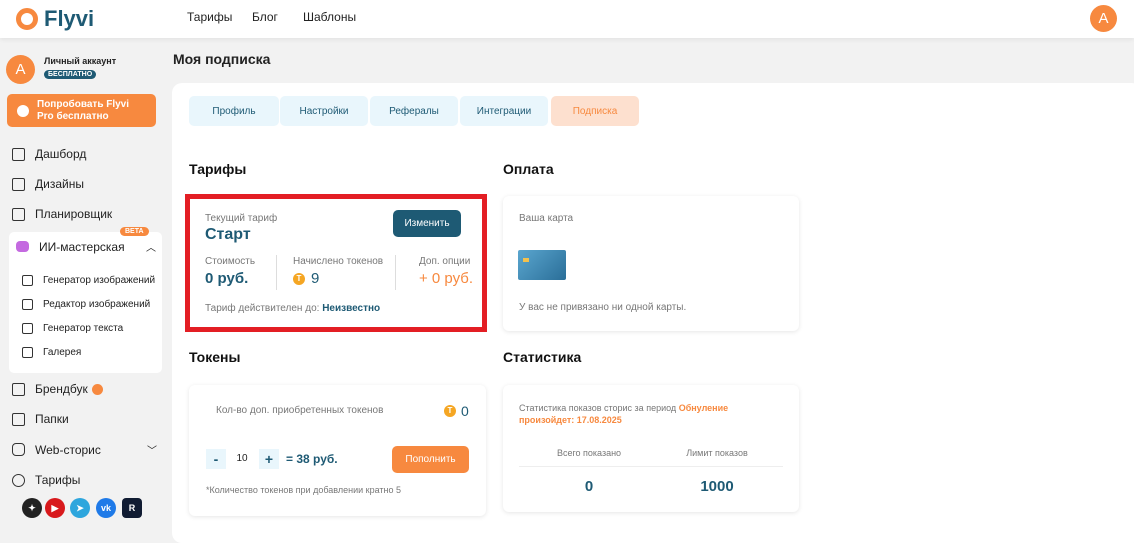  What do you see at coordinates (312, 459) in the screenshot?
I see `token-price: = 38 руб.` at bounding box center [312, 459].